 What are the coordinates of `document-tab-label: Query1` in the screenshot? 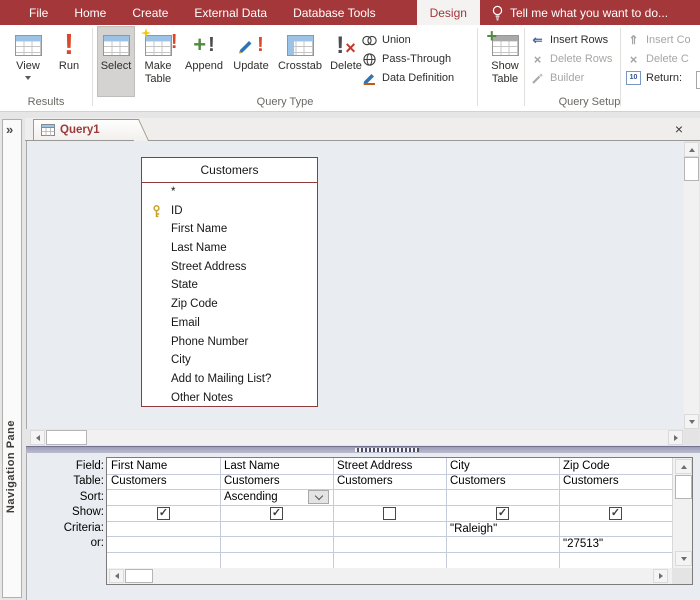 It's located at (80, 130).